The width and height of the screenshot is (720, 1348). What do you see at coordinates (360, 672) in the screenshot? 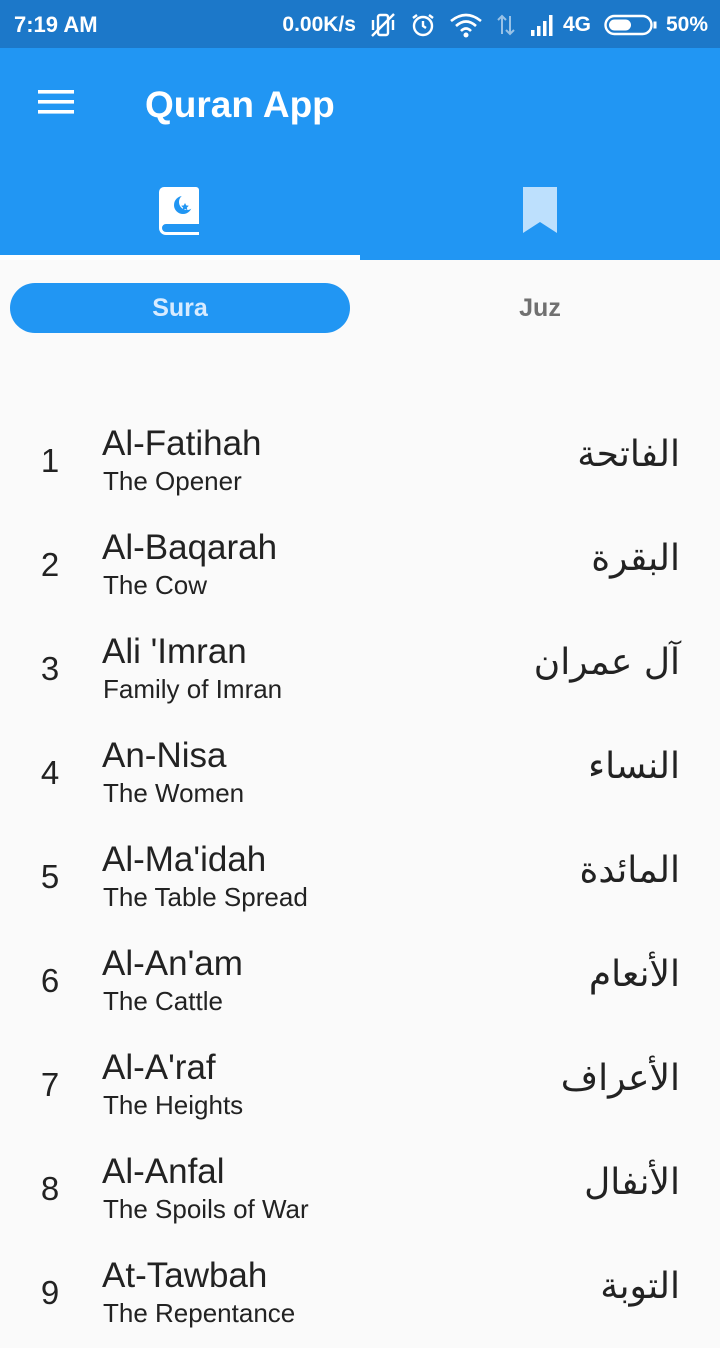
I see `sura-list-item: 3 Ali 'Imran Family of Imran آل عمران` at bounding box center [360, 672].